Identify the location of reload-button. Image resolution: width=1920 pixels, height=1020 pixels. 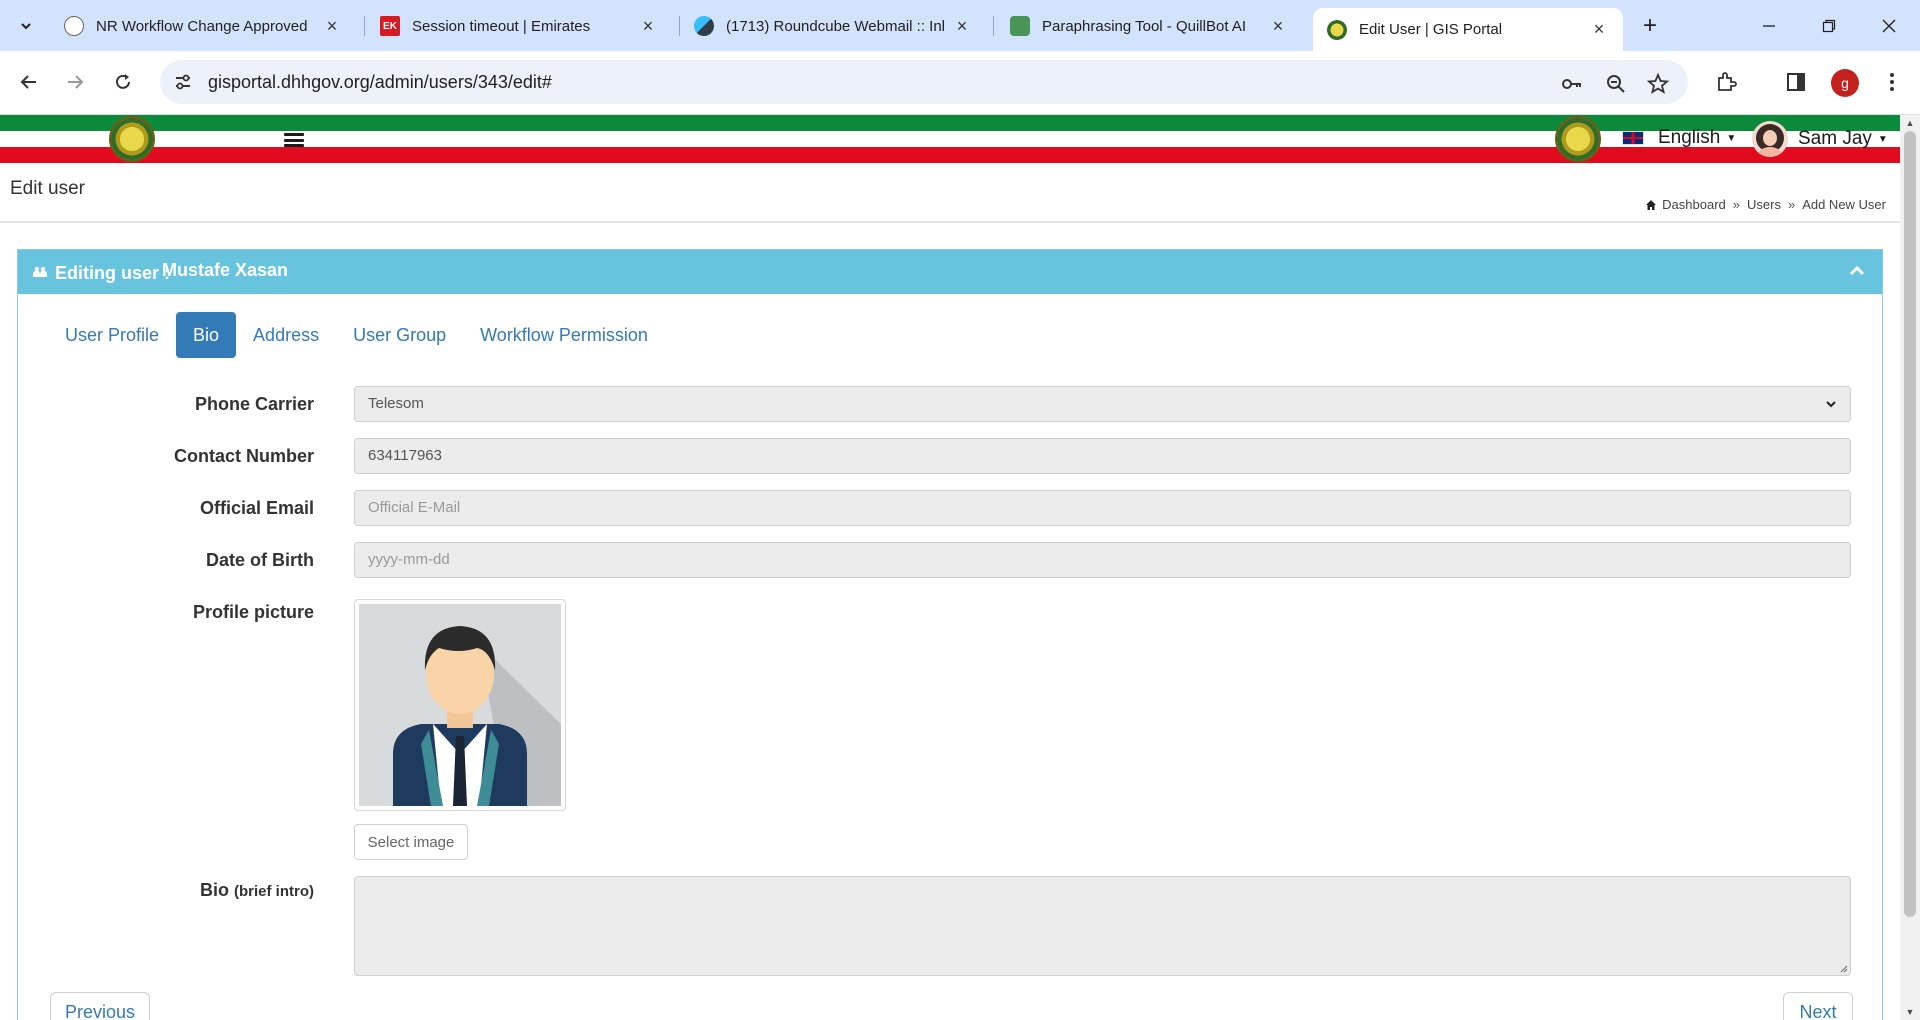
(123, 82).